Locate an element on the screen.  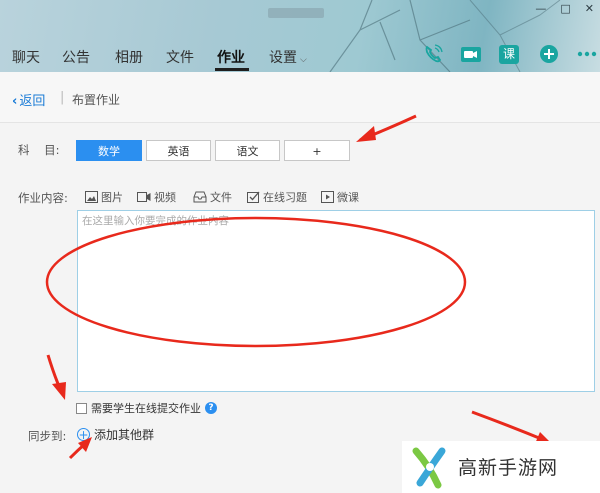
tab-chat: 聊天 is located at coordinates (26, 57).